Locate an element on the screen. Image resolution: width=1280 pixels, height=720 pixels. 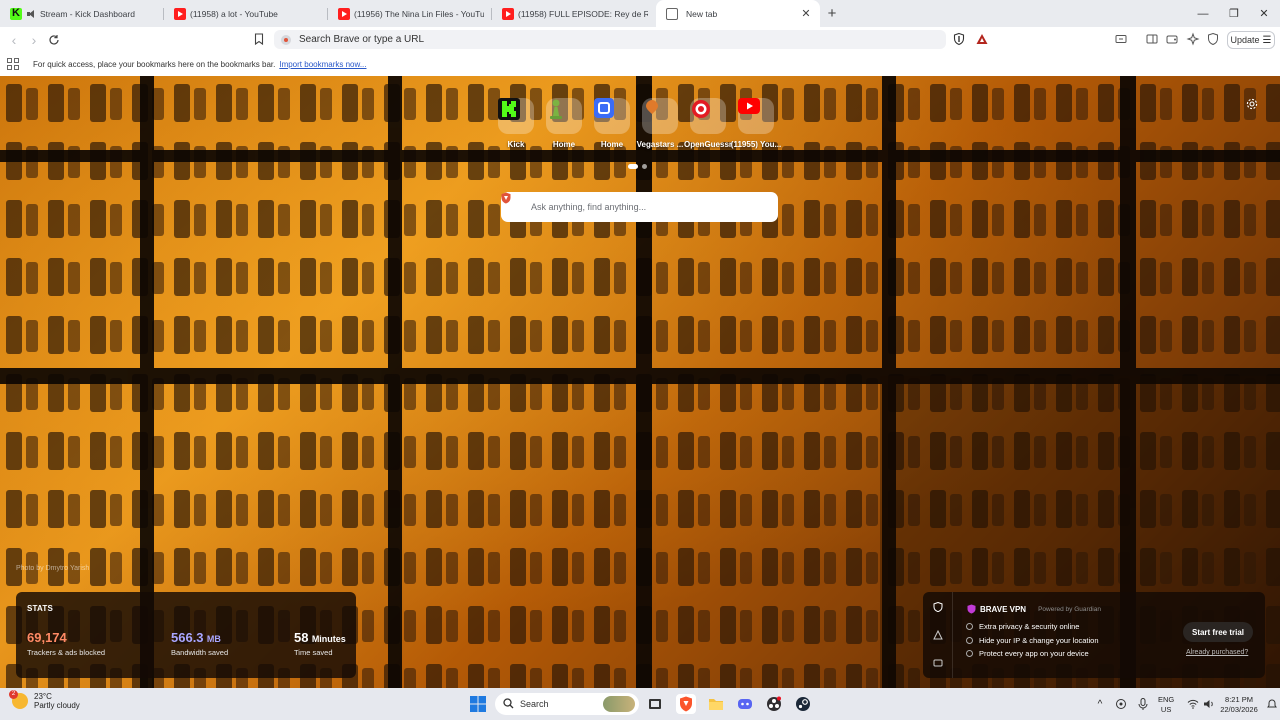
start-button is located at coordinates (478, 704).